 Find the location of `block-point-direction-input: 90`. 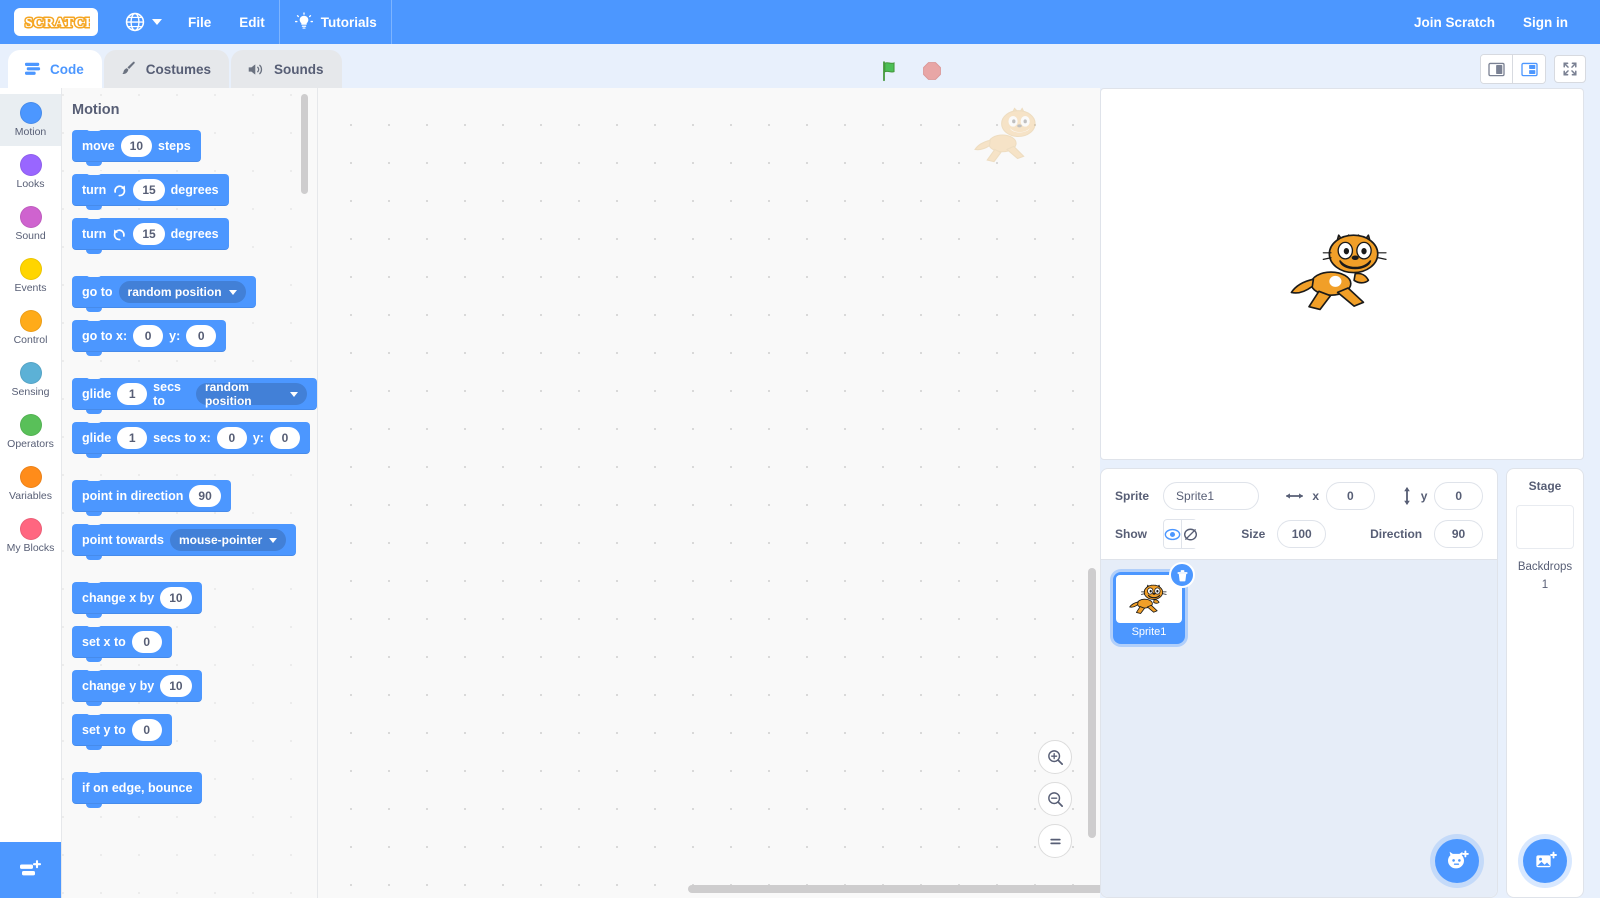

block-point-direction-input: 90 is located at coordinates (205, 496).